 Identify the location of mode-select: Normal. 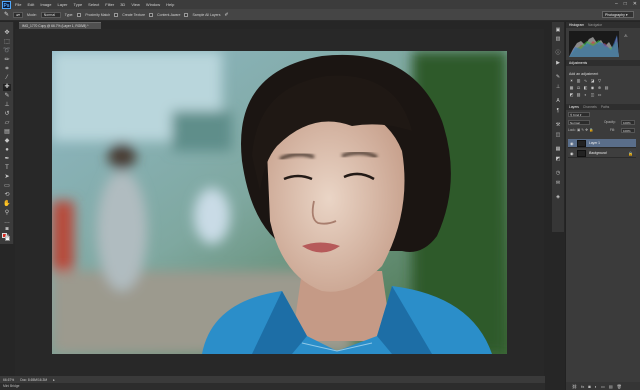
(50, 14).